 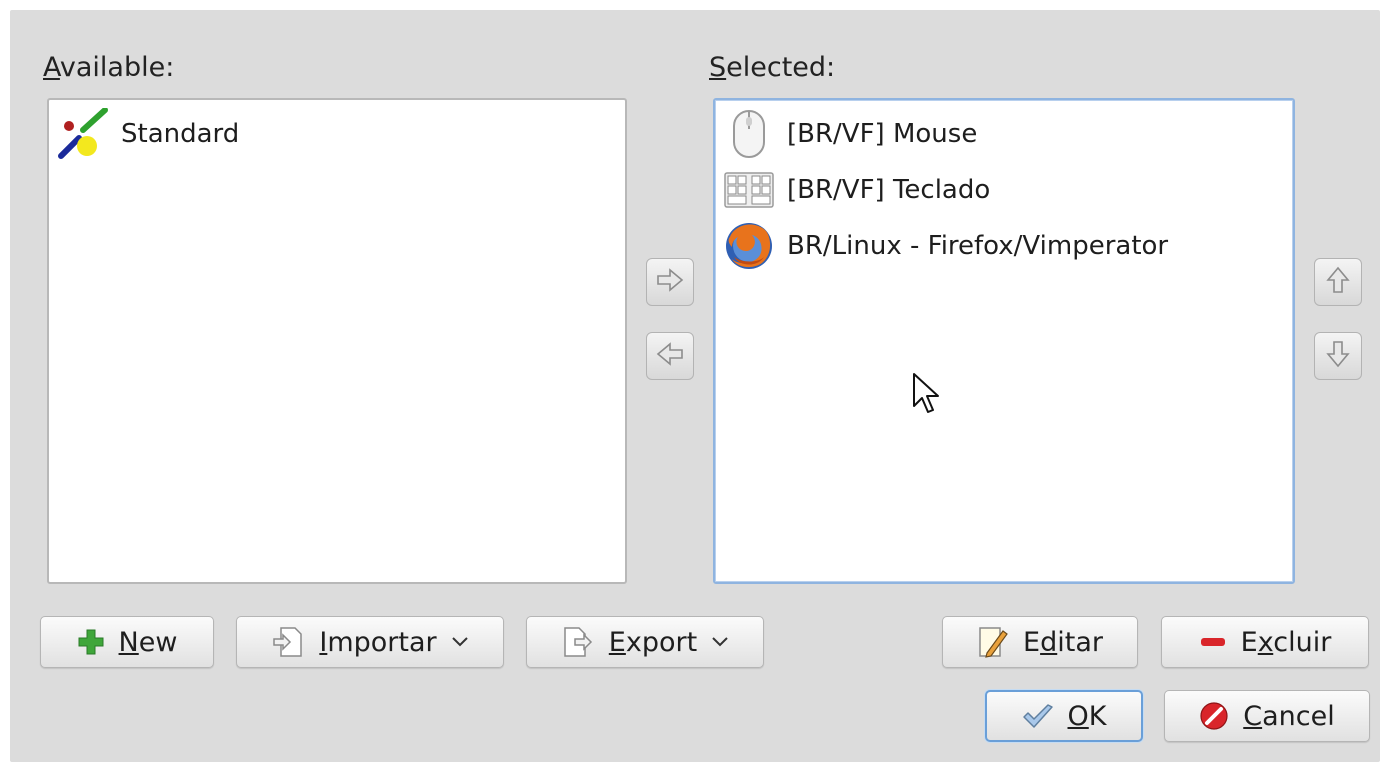 I want to click on keyboard-icon, so click(x=749, y=190).